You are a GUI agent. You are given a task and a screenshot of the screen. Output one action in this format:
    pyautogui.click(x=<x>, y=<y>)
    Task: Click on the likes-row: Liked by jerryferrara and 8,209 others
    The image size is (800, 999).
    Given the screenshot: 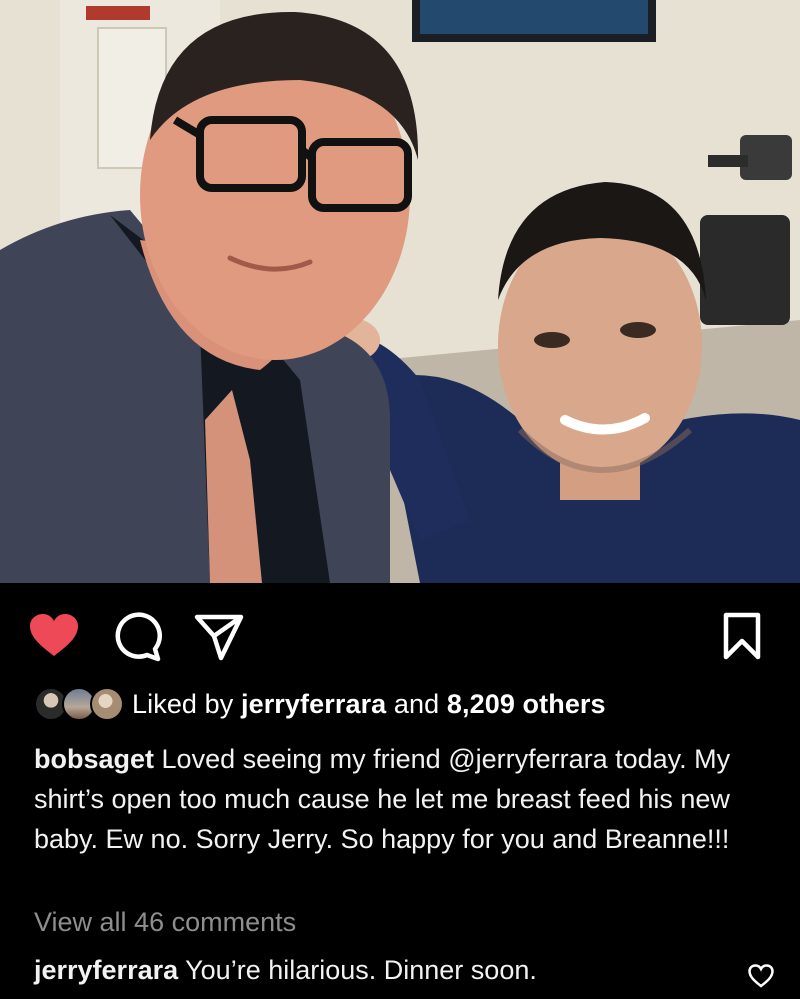 What is the action you would take?
    pyautogui.click(x=320, y=704)
    